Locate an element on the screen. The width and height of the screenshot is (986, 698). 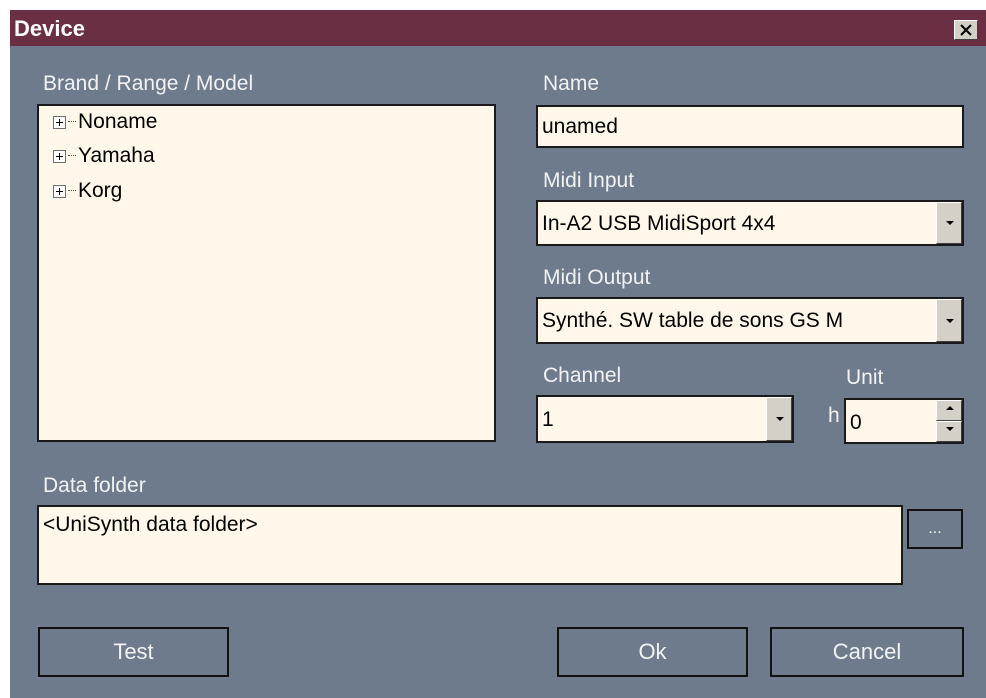
name-label: Name is located at coordinates (571, 83).